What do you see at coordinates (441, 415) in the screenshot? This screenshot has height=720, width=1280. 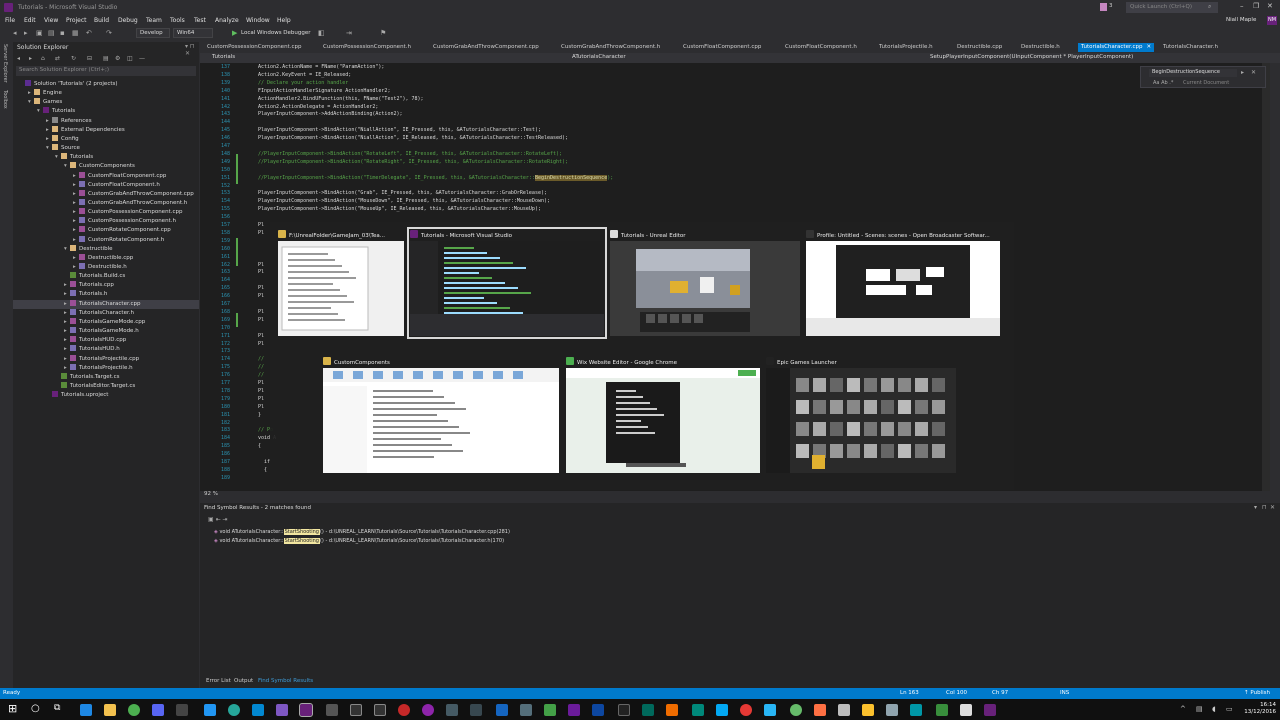 I see `task-switcher-window: CustomComponents` at bounding box center [441, 415].